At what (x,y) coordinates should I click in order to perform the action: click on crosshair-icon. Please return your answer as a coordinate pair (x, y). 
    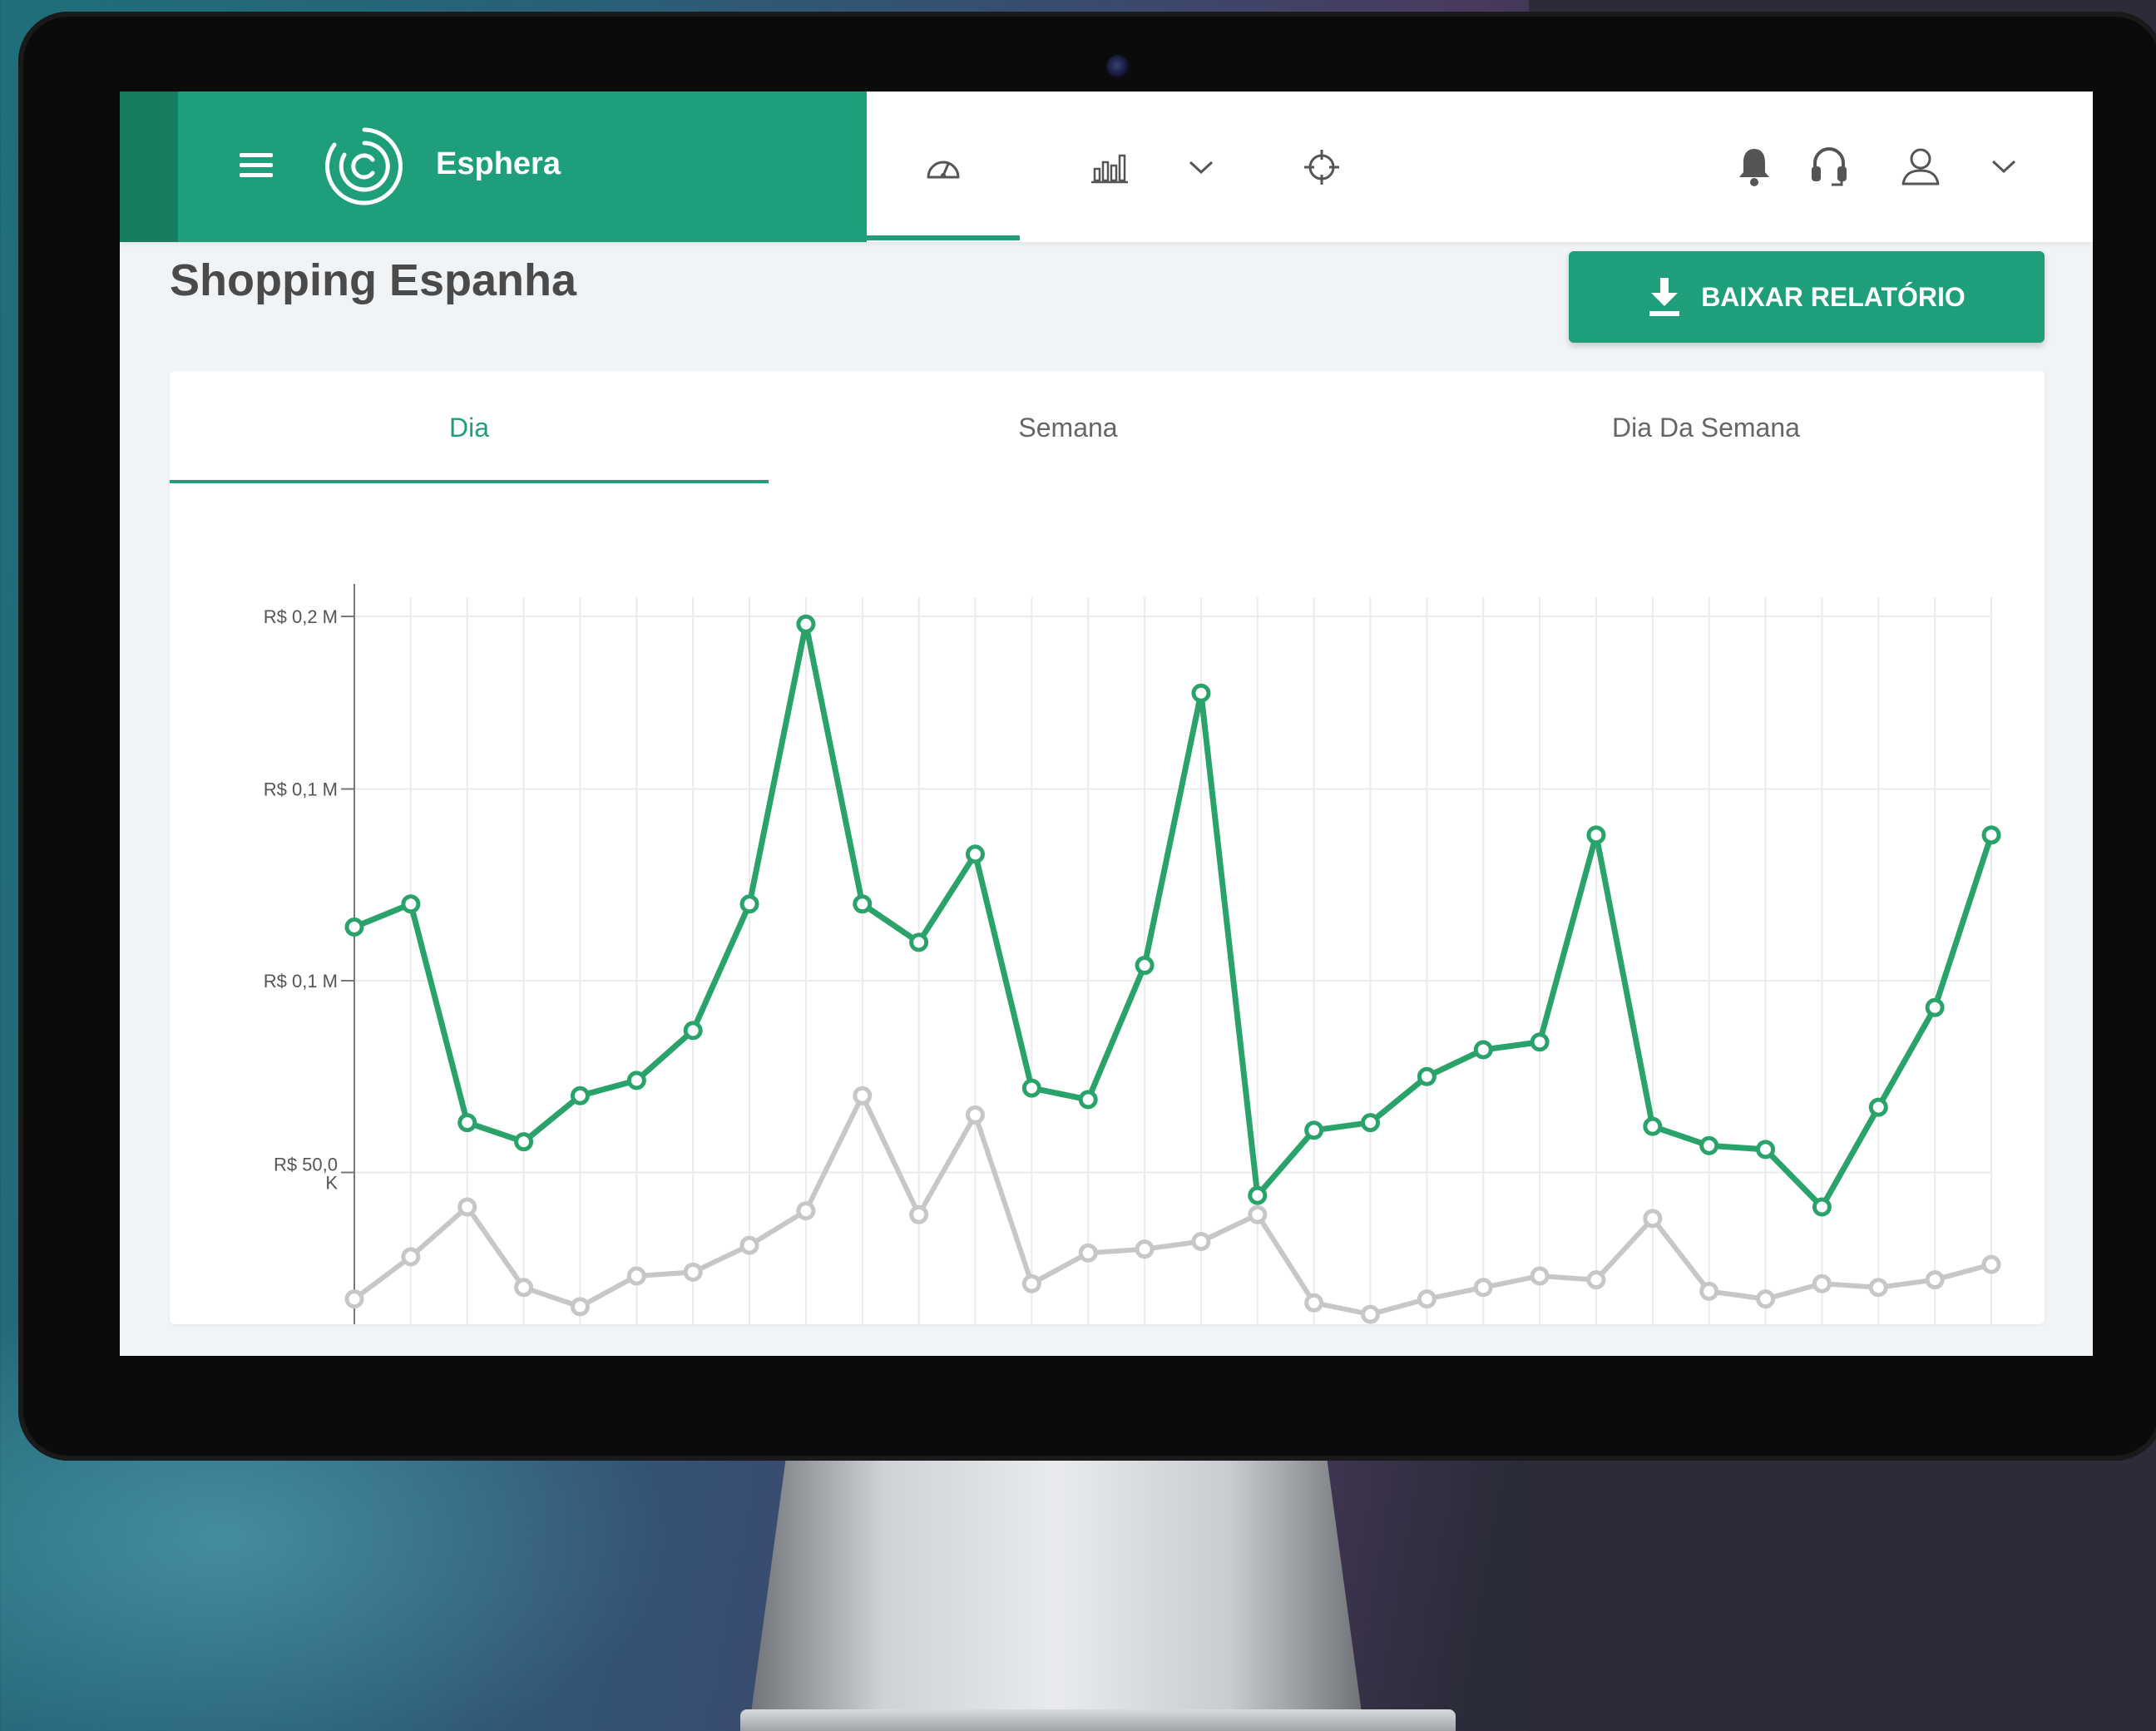
    Looking at the image, I should click on (1322, 167).